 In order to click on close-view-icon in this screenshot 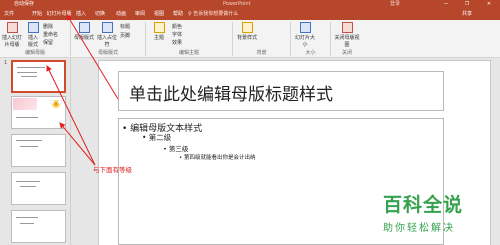, I will do `click(347, 27)`.